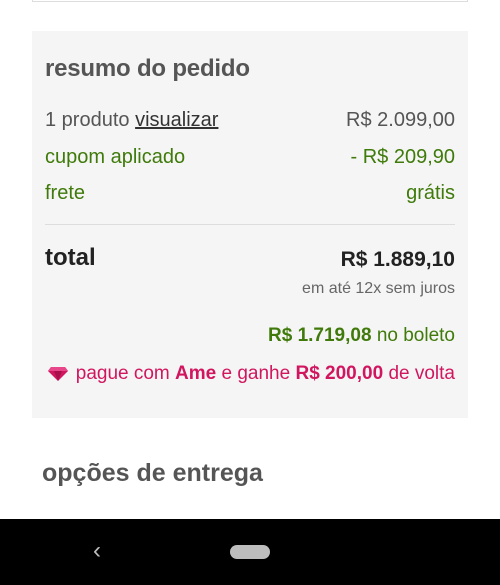  Describe the element at coordinates (131, 120) in the screenshot. I see `products-label: 1 produto visualizar` at that location.